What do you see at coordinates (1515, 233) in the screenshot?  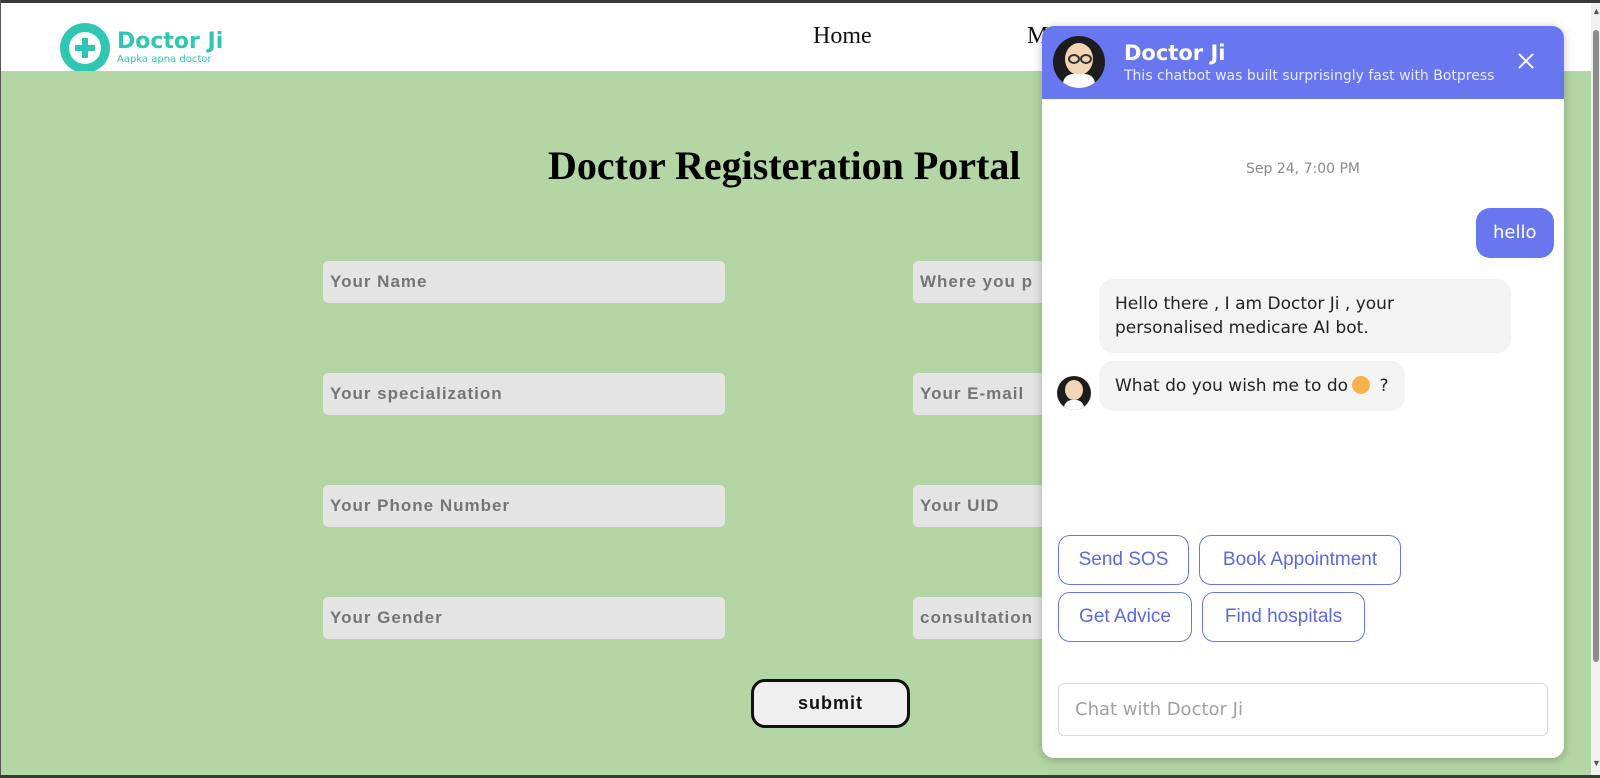 I see `user-message: hello` at bounding box center [1515, 233].